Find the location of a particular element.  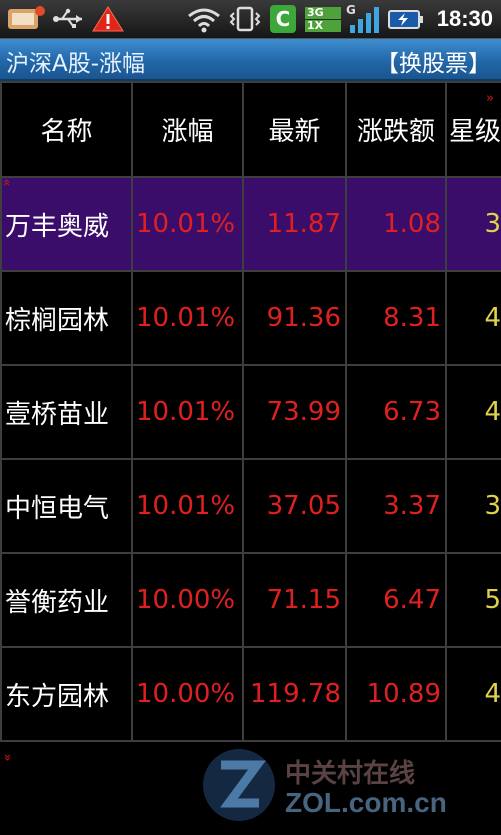

table-header-row: 名称 涨幅 最新 涨跌额 星级 is located at coordinates (250, 129).